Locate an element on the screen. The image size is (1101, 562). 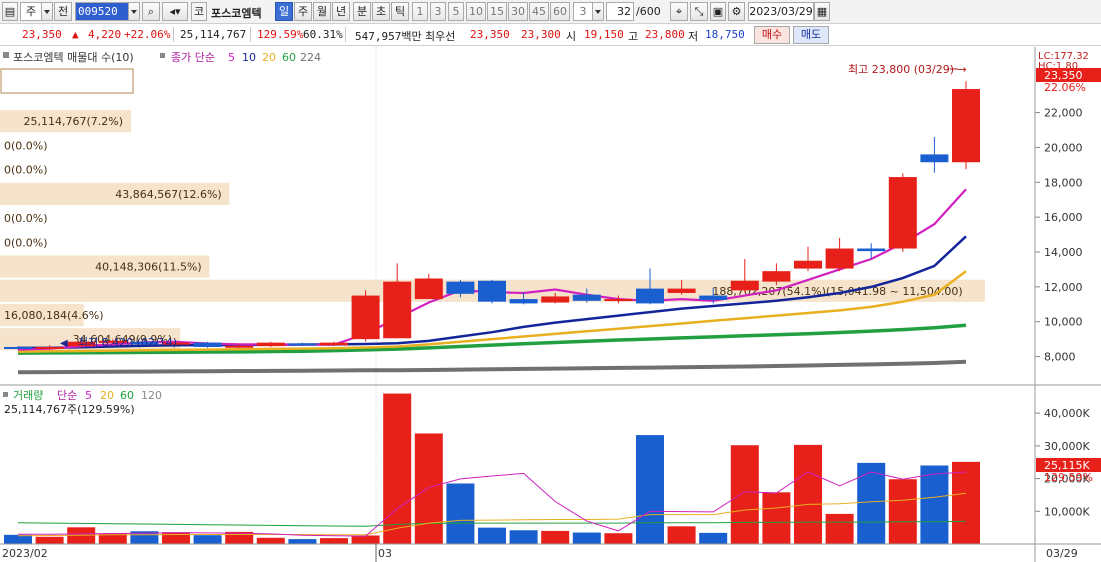
search-icon: ⌕ is located at coordinates (151, 11).